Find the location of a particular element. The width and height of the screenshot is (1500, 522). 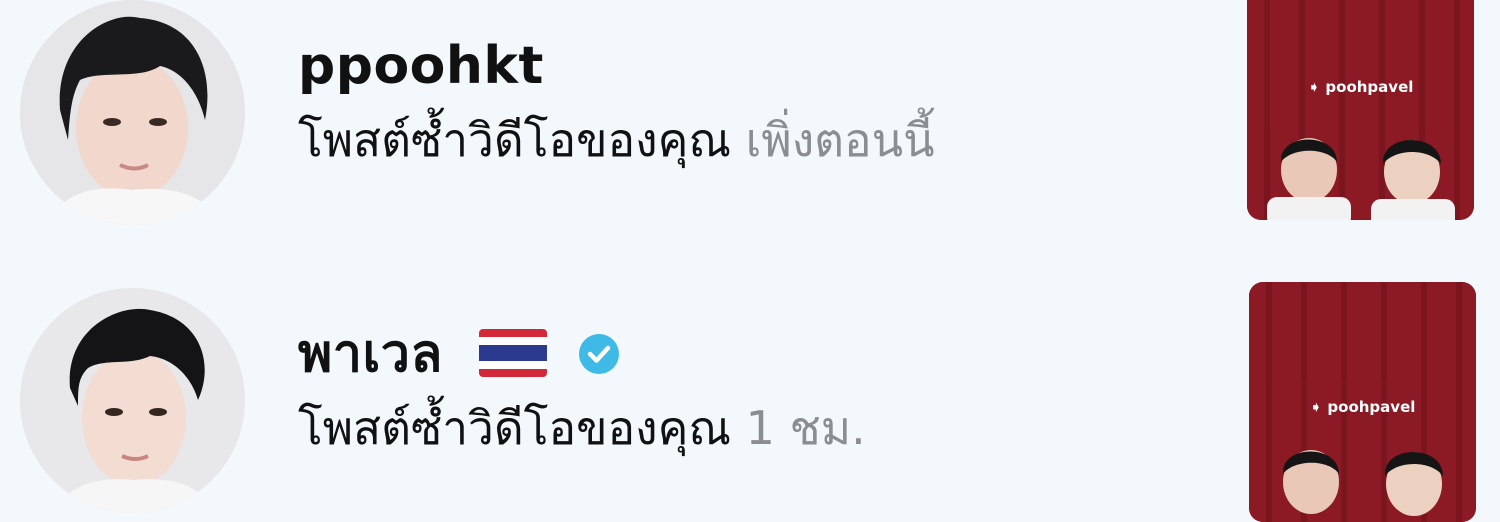

thailand-flag-icon is located at coordinates (513, 353).